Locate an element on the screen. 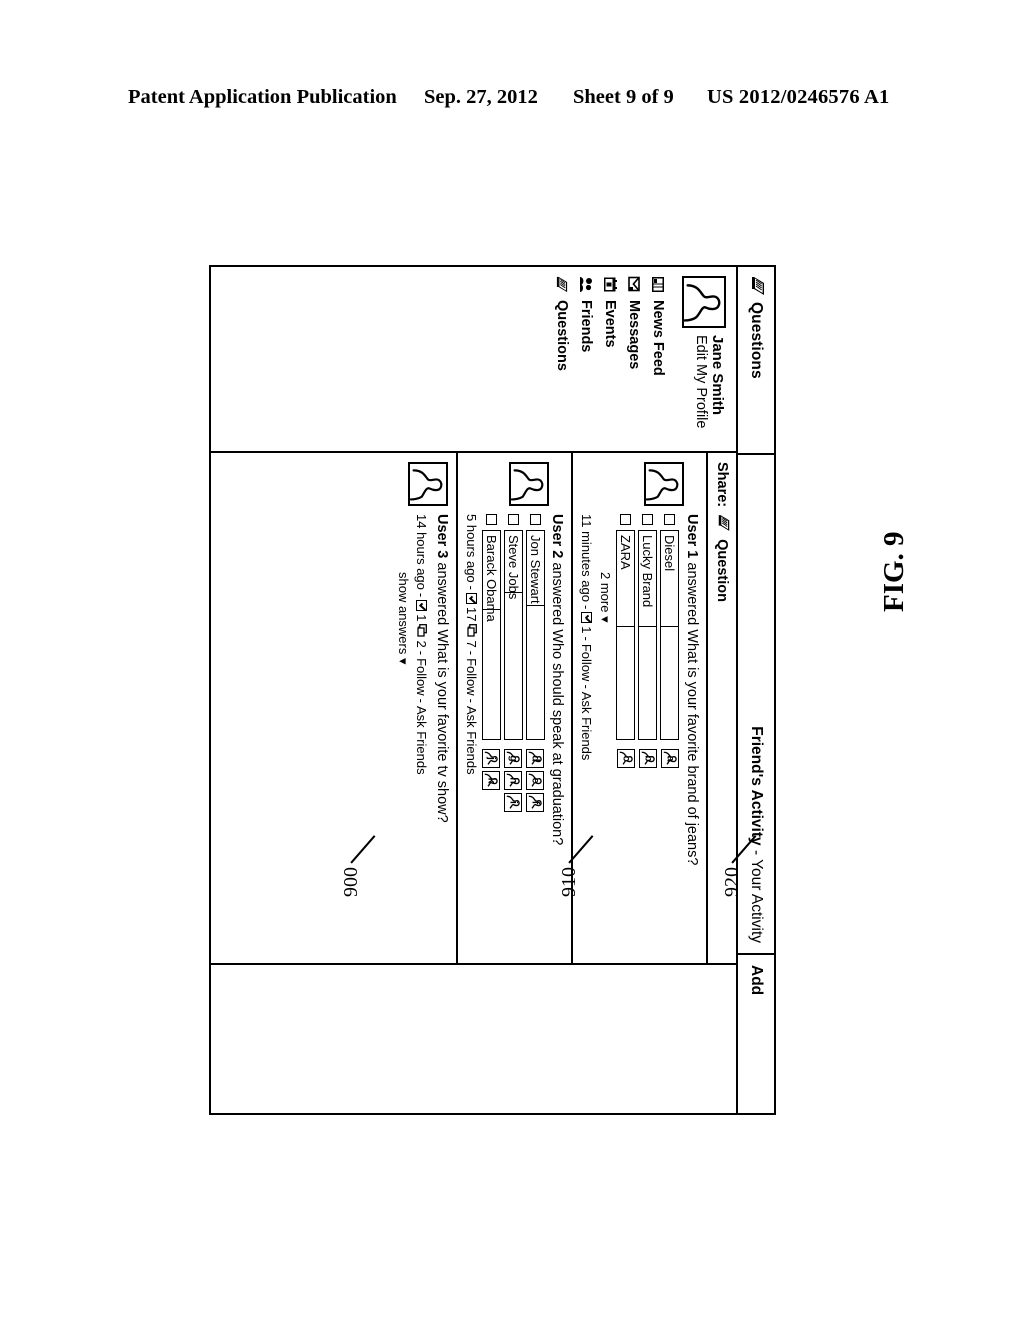 The image size is (1024, 1320). answer-bar: Barack Obama is located at coordinates (491, 635).